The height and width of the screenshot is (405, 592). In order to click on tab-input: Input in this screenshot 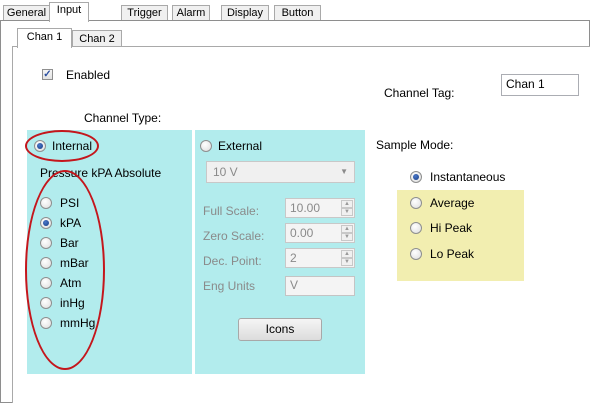, I will do `click(69, 12)`.